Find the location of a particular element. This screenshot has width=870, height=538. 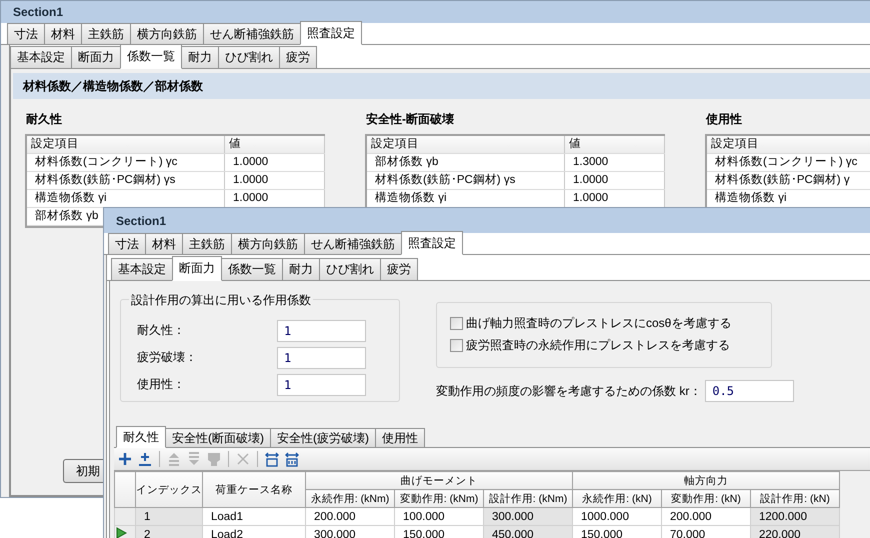

column-header: 設計作用: (kNm) is located at coordinates (528, 499).